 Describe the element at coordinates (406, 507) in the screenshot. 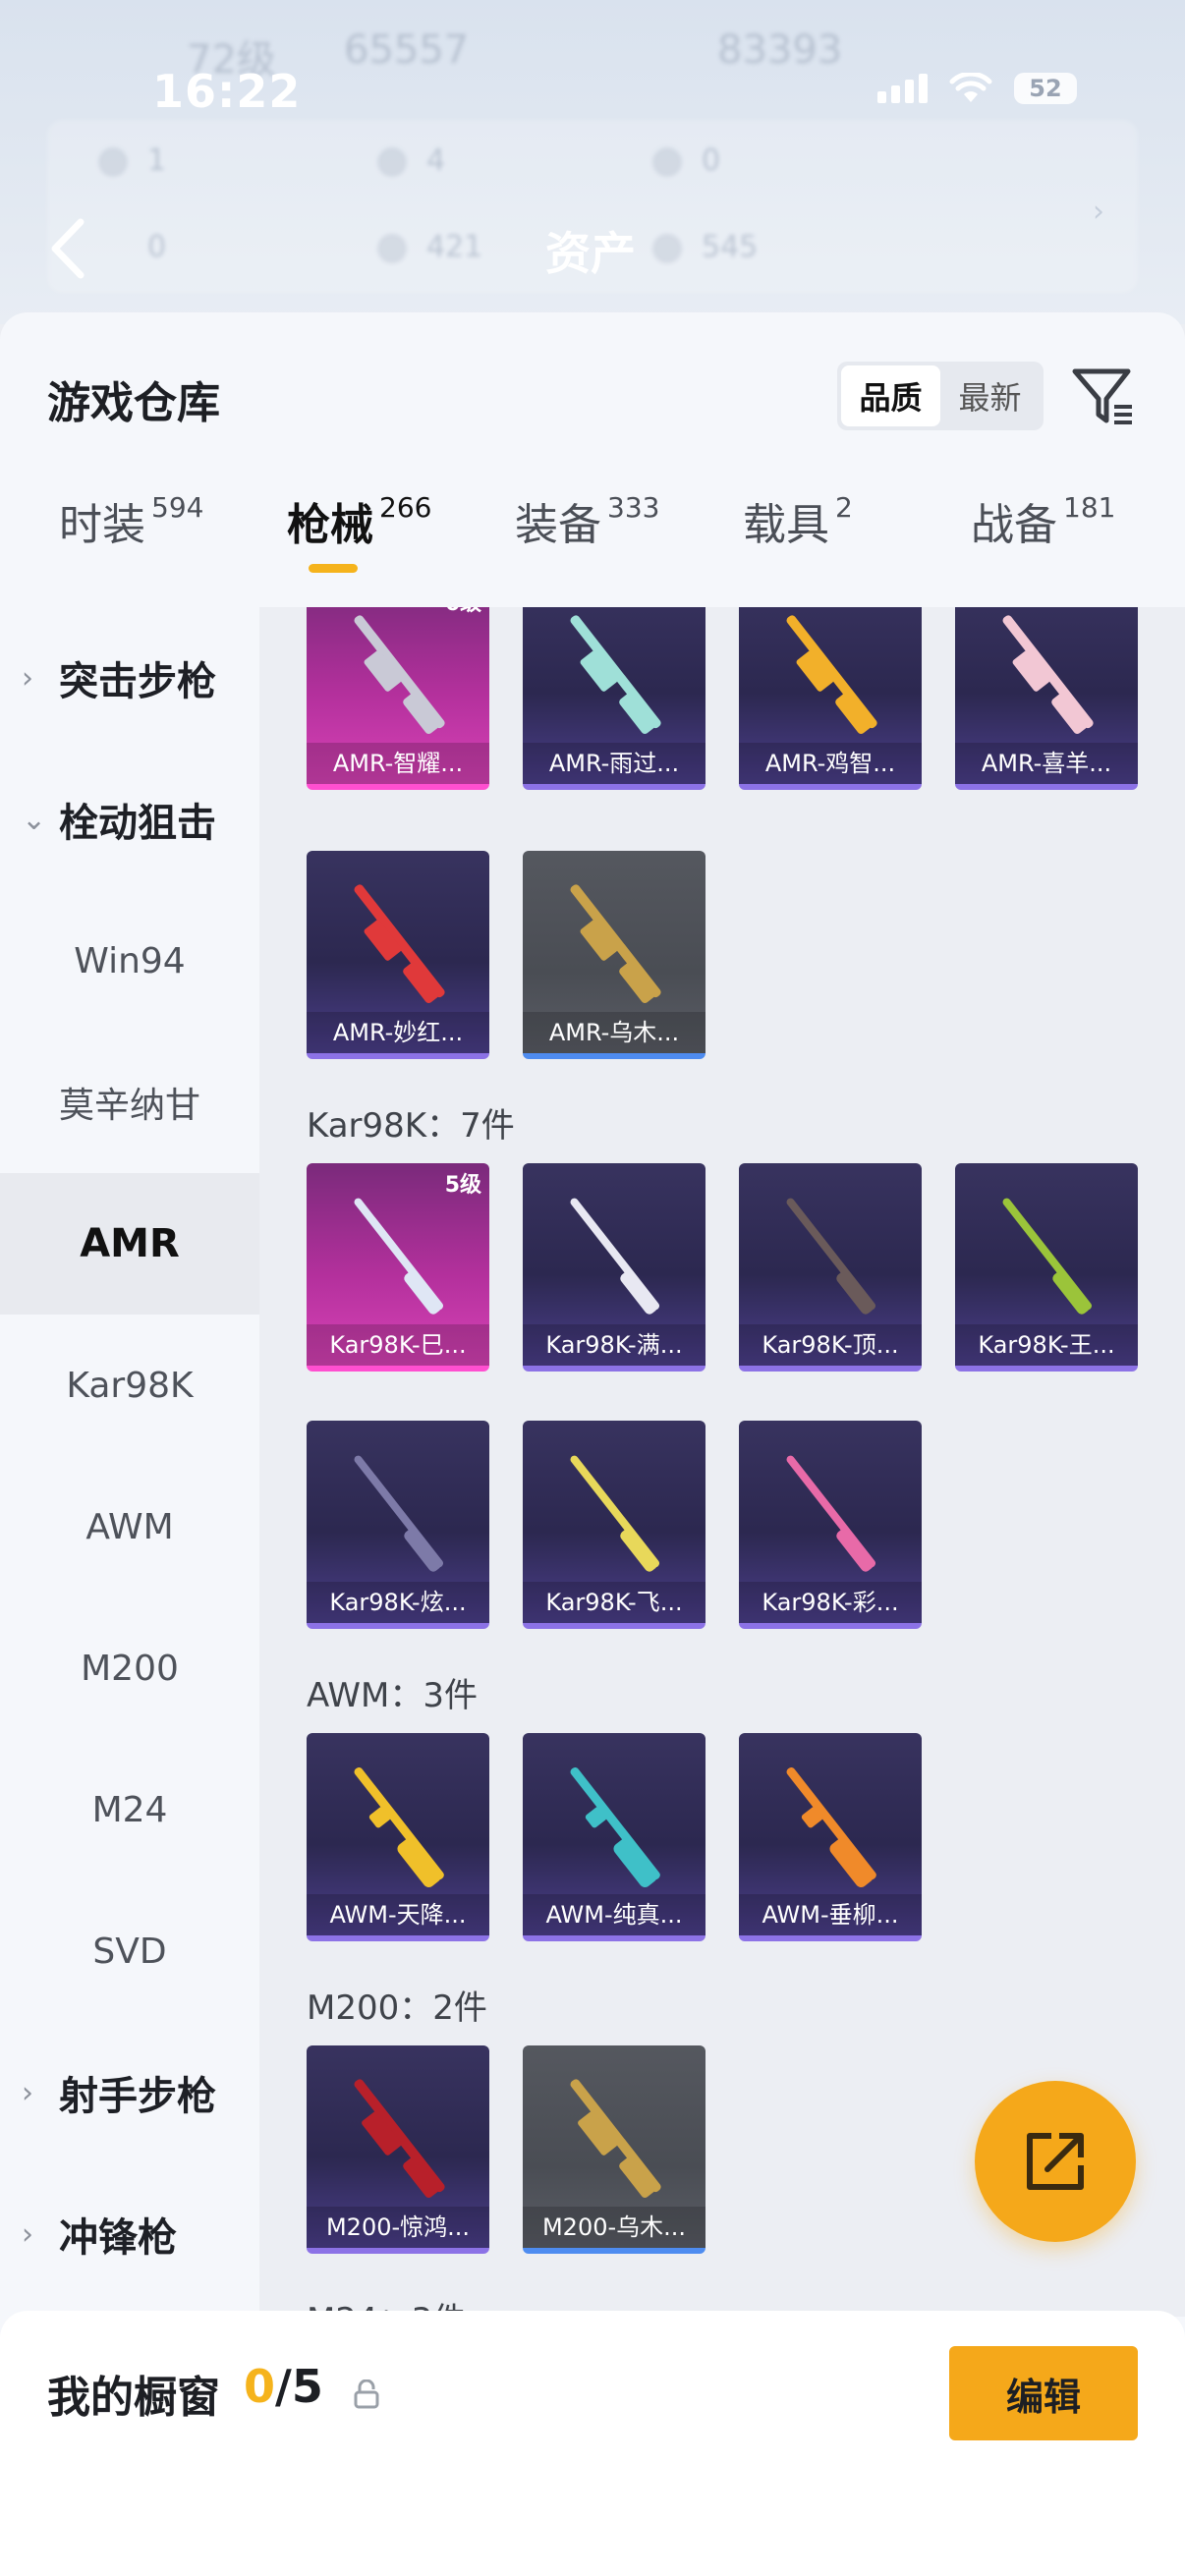

I see `tab-count: 266` at that location.